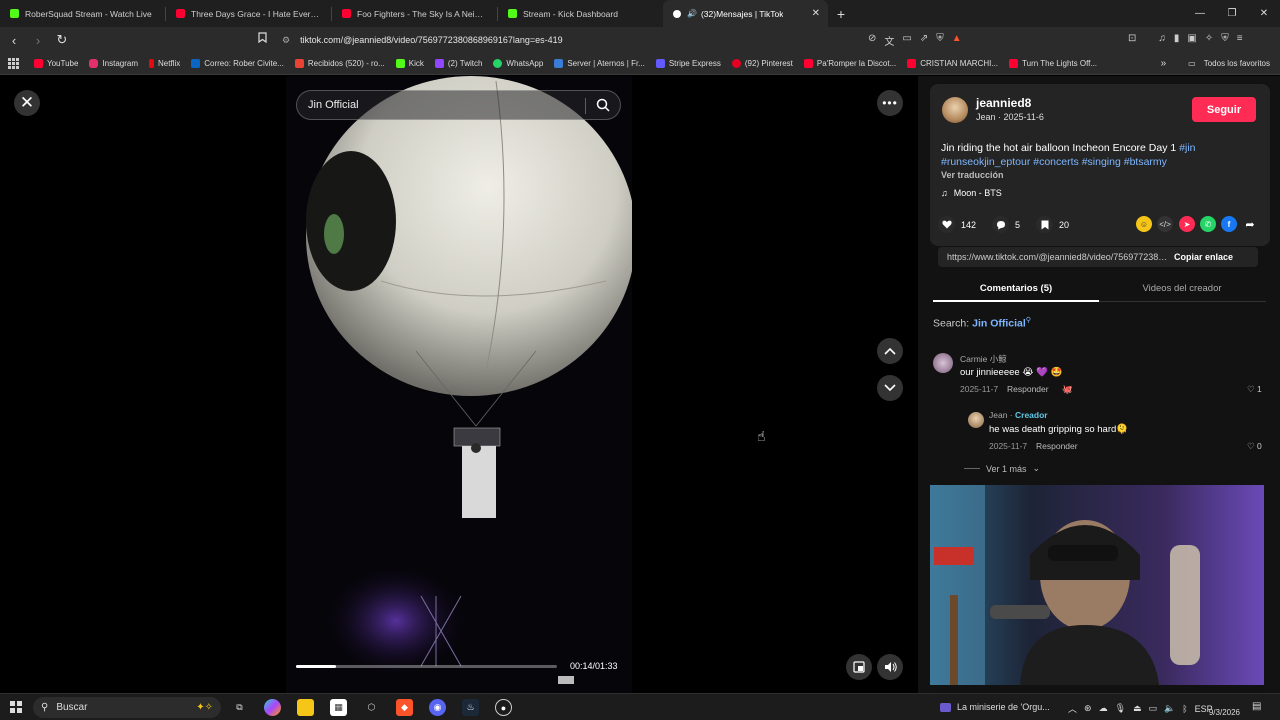 This screenshot has height=720, width=1280. What do you see at coordinates (371, 707) in the screenshot?
I see `app-icon: ⬡` at bounding box center [371, 707].